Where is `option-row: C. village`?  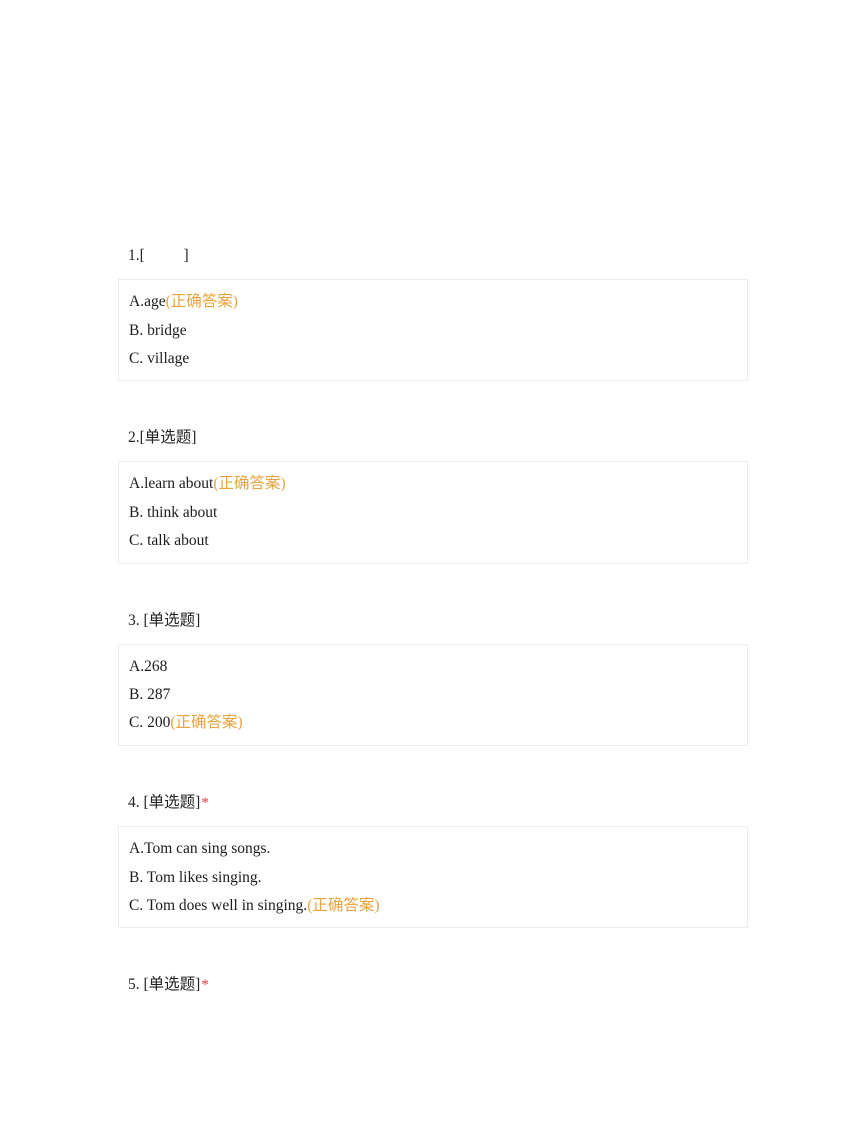 option-row: C. village is located at coordinates (433, 358).